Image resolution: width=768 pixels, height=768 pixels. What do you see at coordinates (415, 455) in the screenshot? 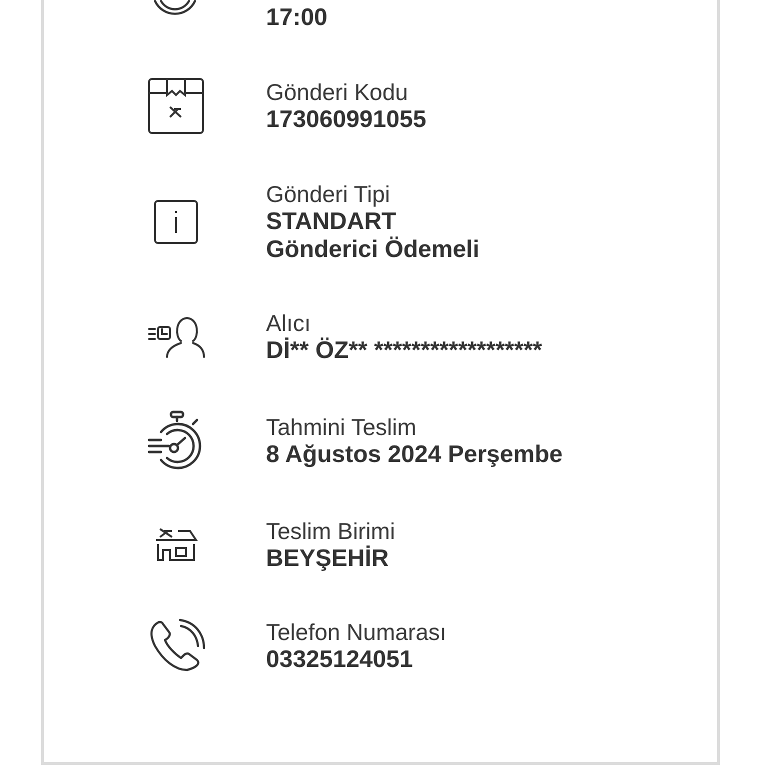
I see `field-value: 8 Ağustos 2024 Perşembe` at bounding box center [415, 455].